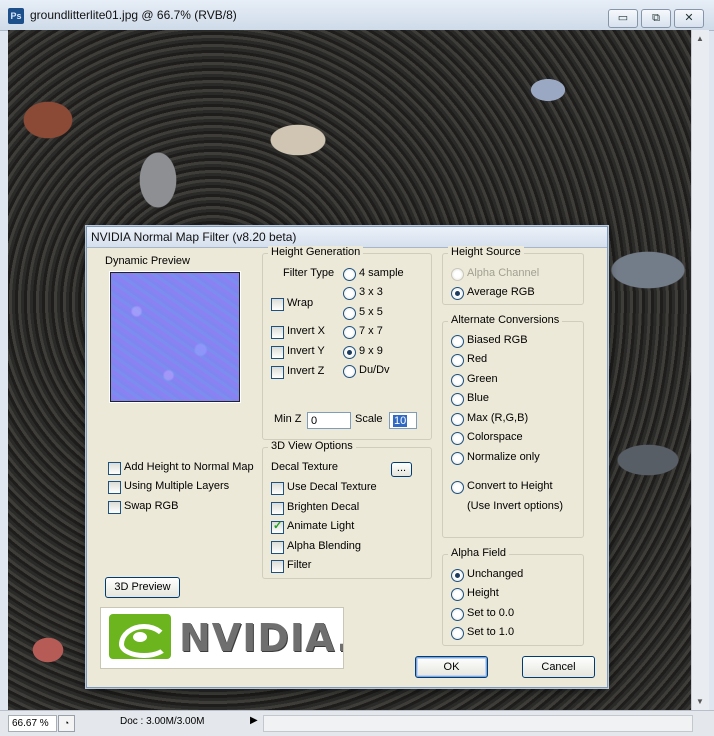  I want to click on vertical-scrollbar: ▲ ▼, so click(700, 370).